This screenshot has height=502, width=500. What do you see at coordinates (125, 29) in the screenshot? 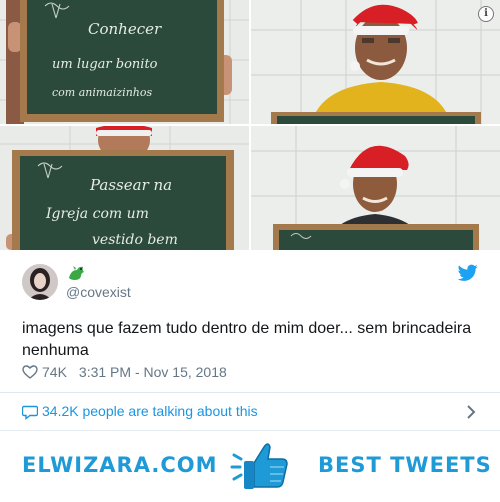
I see `board-line-1-1: Conhecer` at bounding box center [125, 29].